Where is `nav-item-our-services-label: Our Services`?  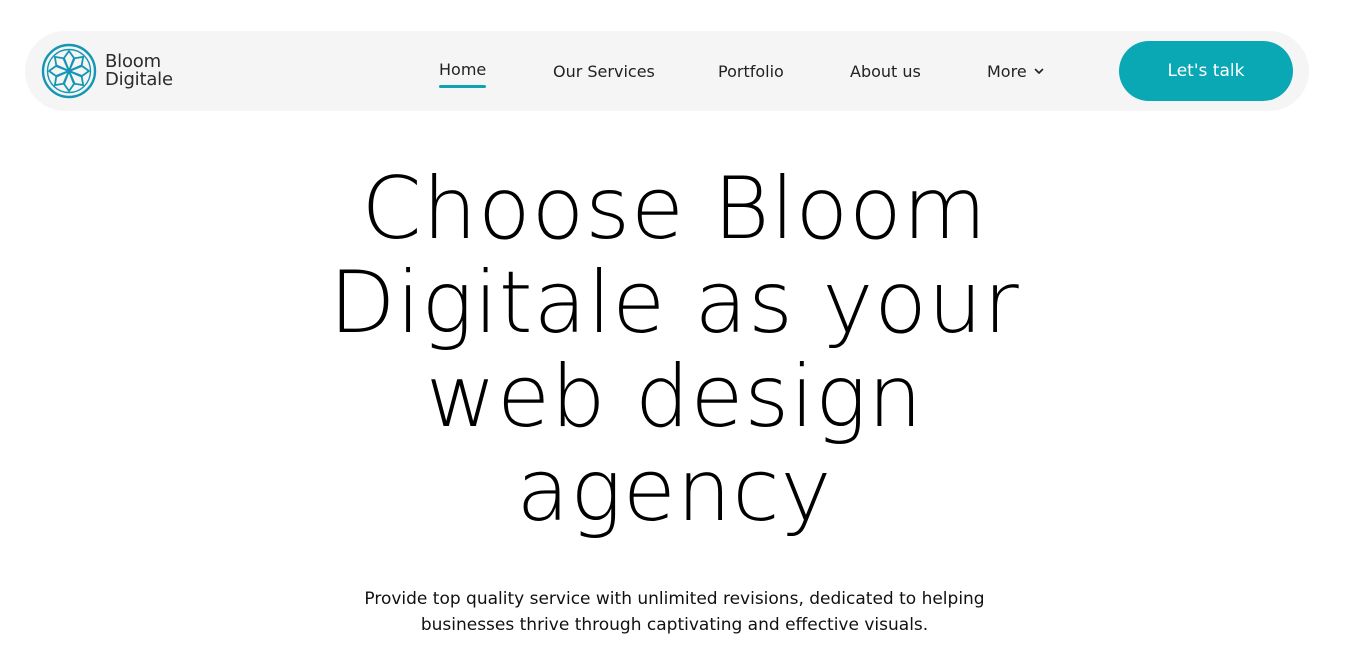 nav-item-our-services-label: Our Services is located at coordinates (604, 71).